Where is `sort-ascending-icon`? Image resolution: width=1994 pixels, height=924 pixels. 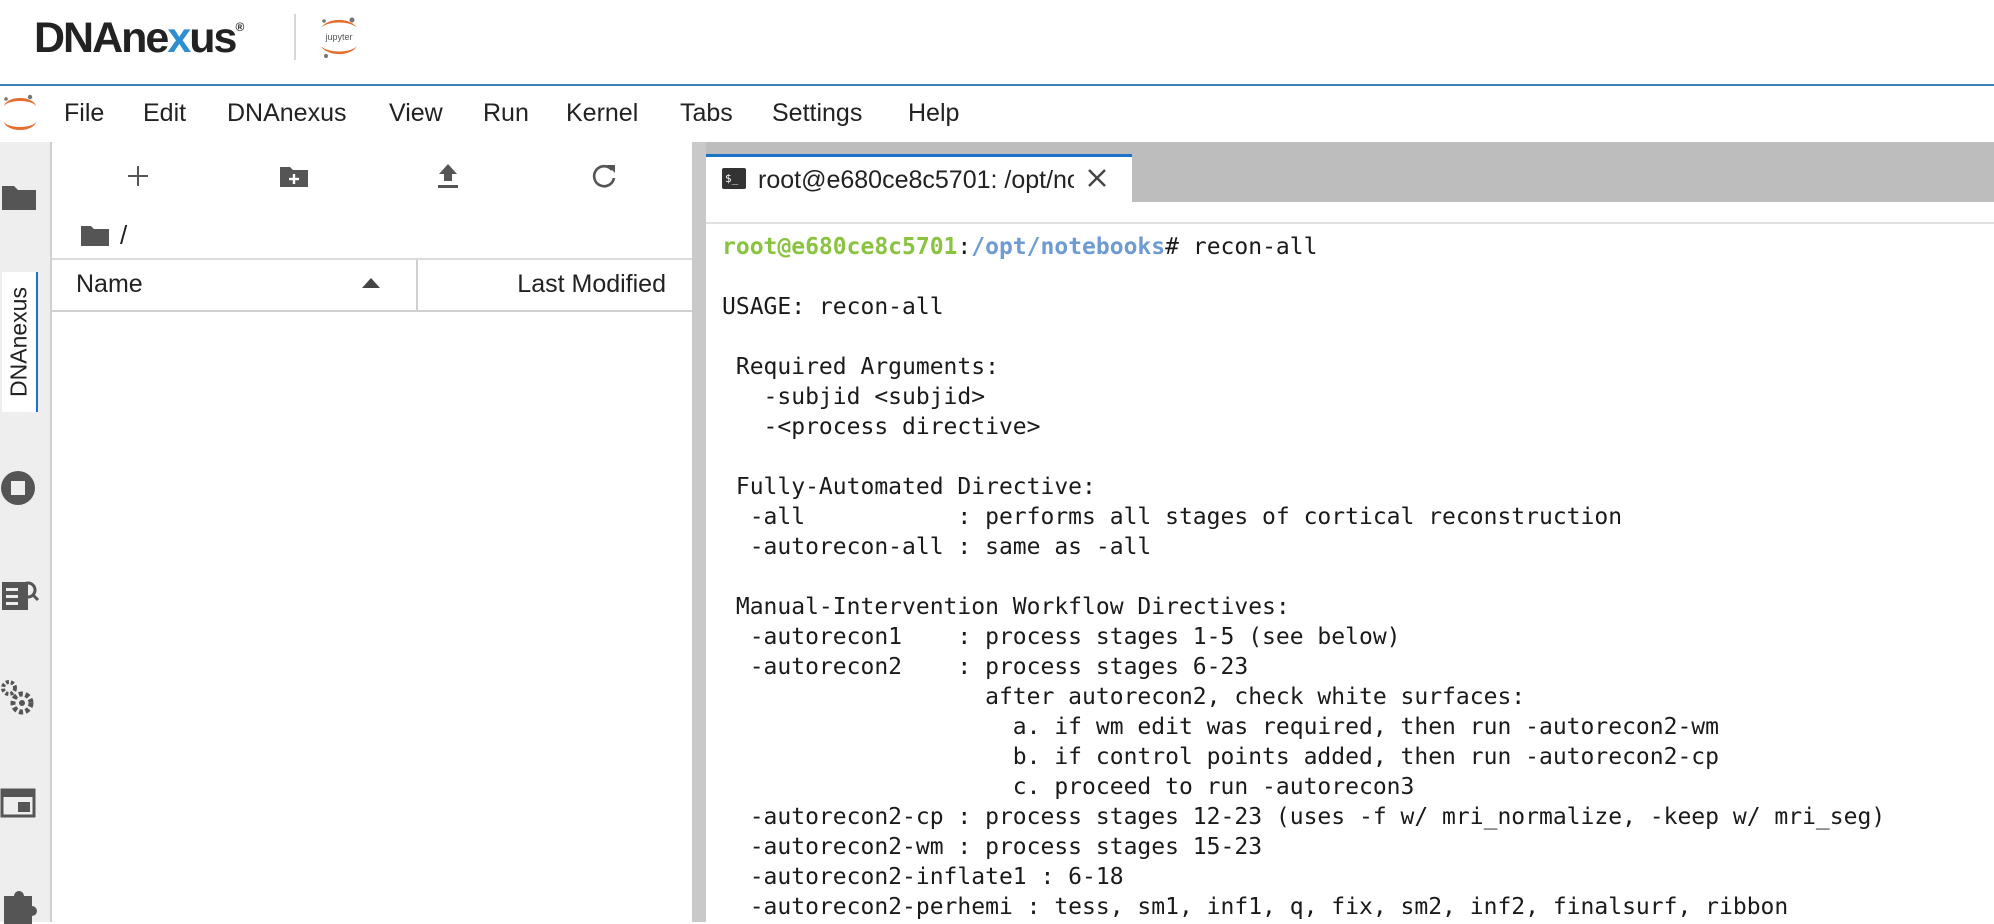
sort-ascending-icon is located at coordinates (371, 283).